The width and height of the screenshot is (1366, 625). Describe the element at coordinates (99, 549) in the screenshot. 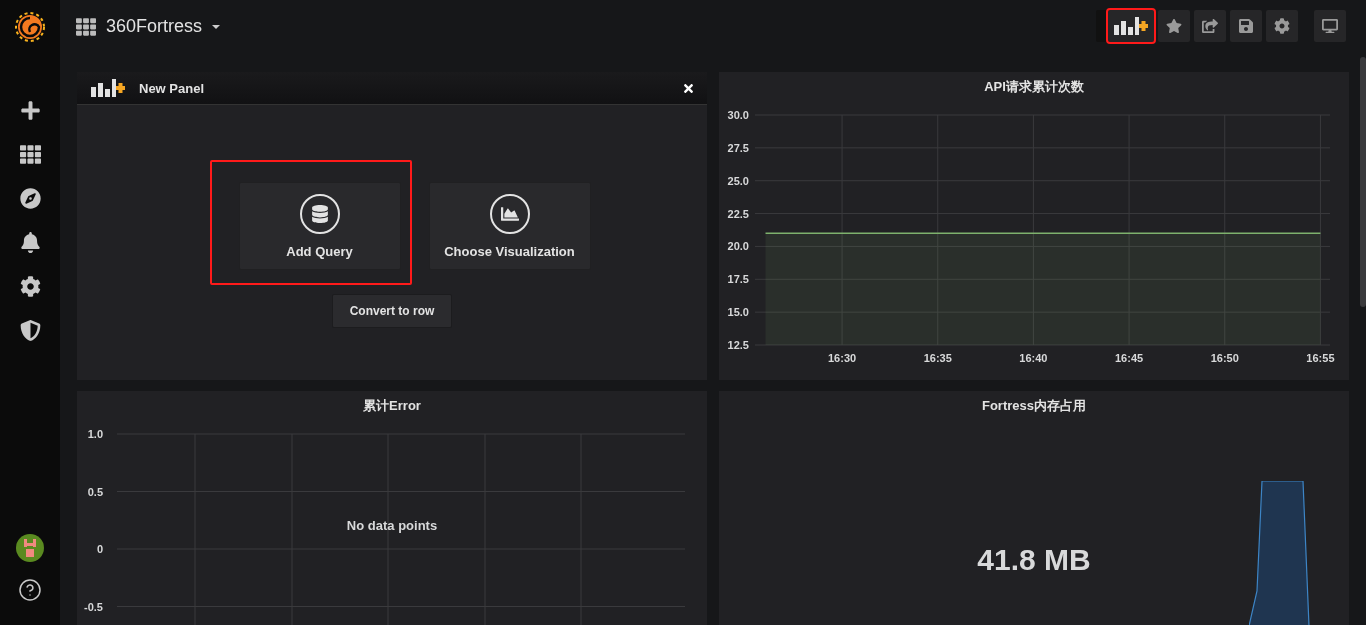

I see `axis-label: 0` at that location.